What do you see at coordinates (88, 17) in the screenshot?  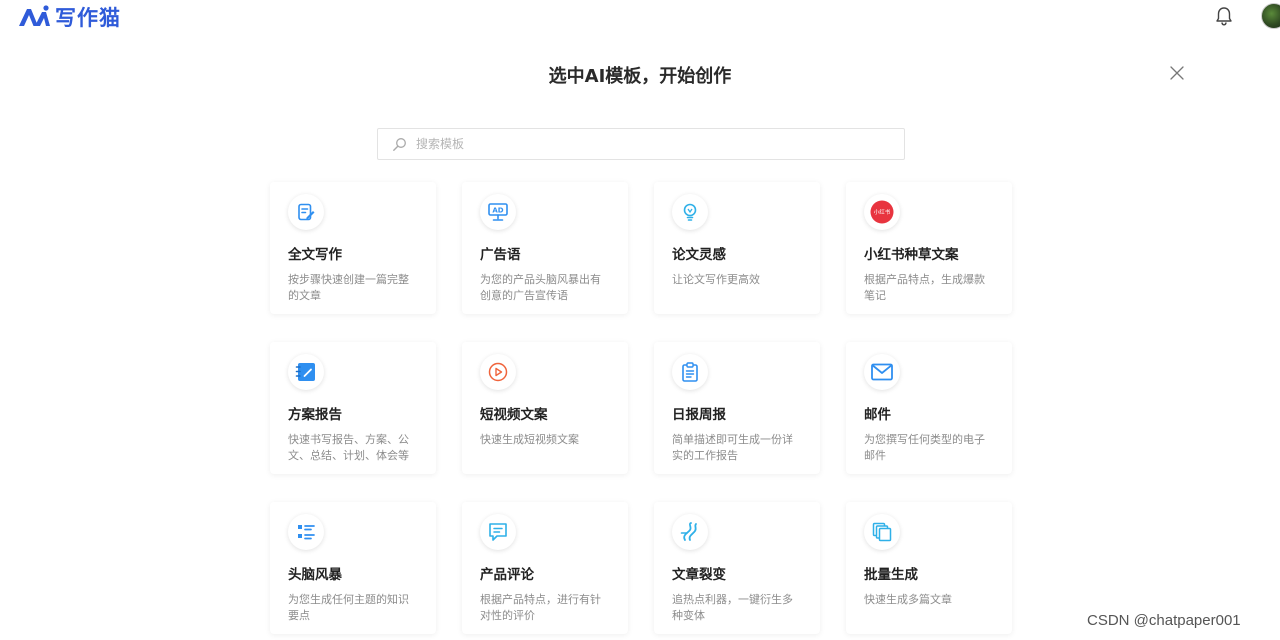 I see `logo-text: 写作猫` at bounding box center [88, 17].